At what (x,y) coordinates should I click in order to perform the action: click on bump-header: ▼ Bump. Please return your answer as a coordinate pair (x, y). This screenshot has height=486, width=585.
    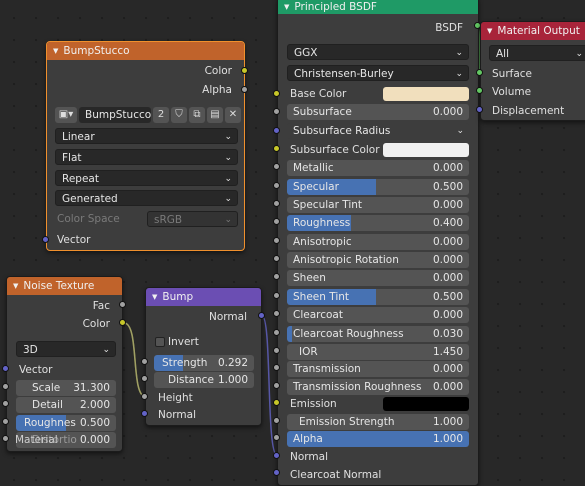
    Looking at the image, I should click on (203, 297).